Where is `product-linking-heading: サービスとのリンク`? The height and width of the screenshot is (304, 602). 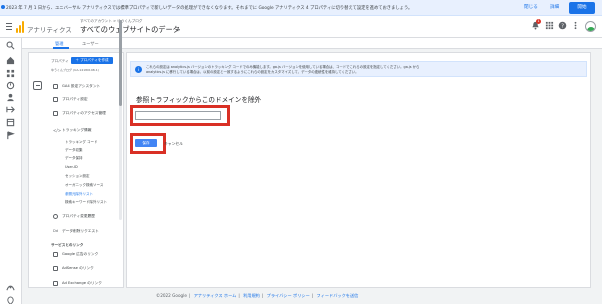
product-linking-heading: サービスとのリンク is located at coordinates (67, 245).